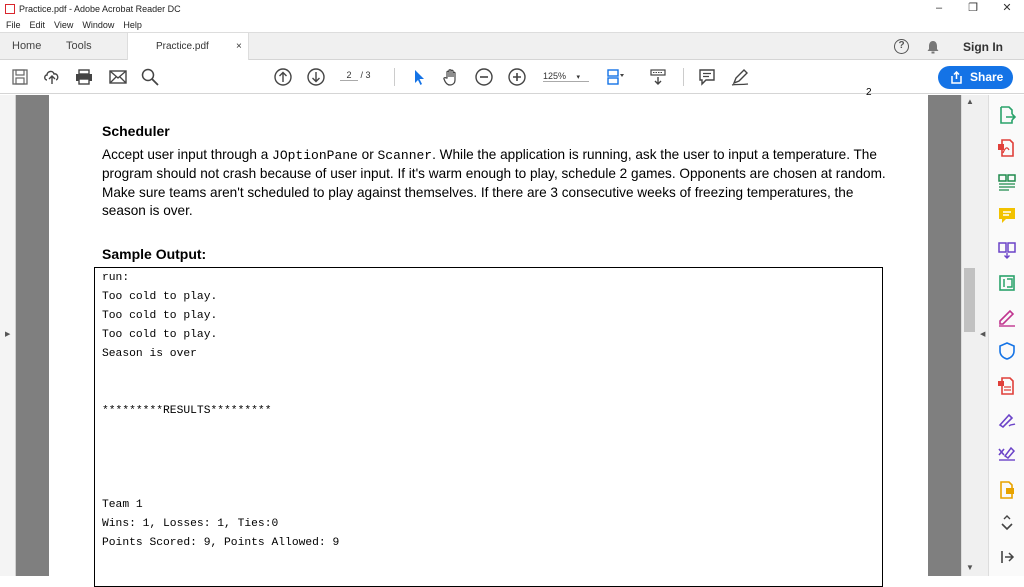 The height and width of the screenshot is (587, 1024). I want to click on print-production-icon, so click(1007, 386).